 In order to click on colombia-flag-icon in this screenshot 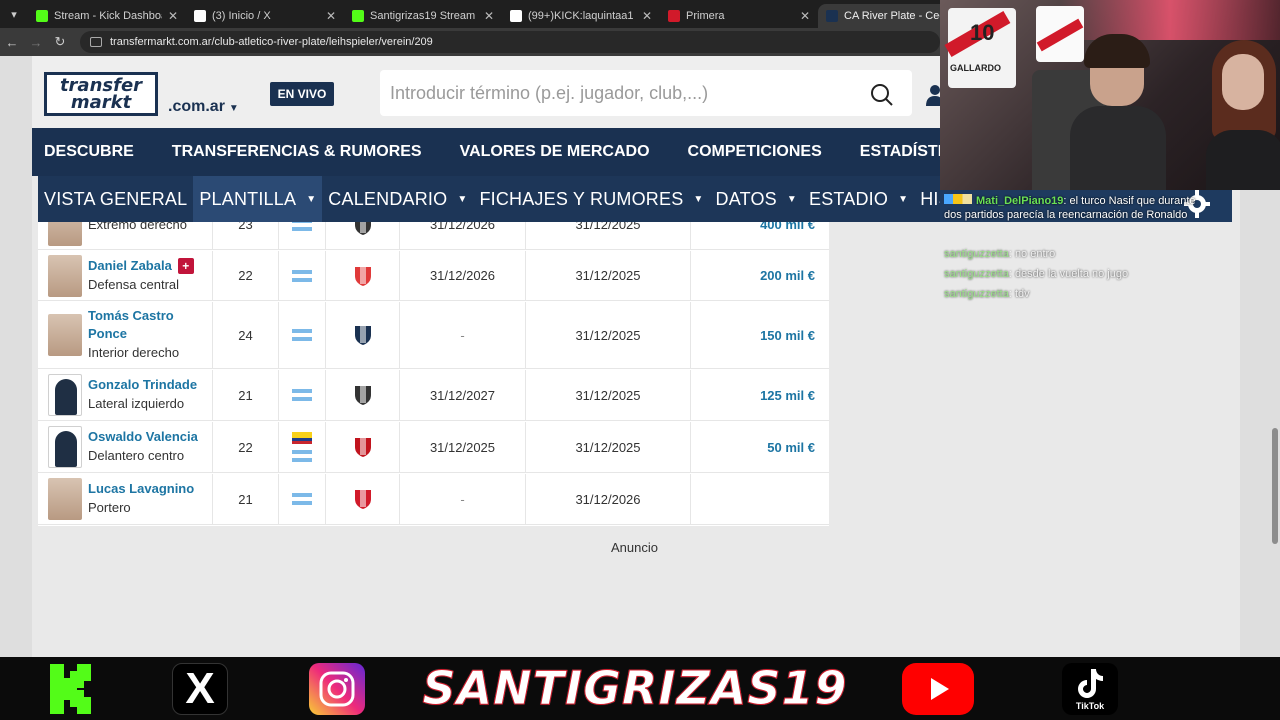, I will do `click(302, 438)`.